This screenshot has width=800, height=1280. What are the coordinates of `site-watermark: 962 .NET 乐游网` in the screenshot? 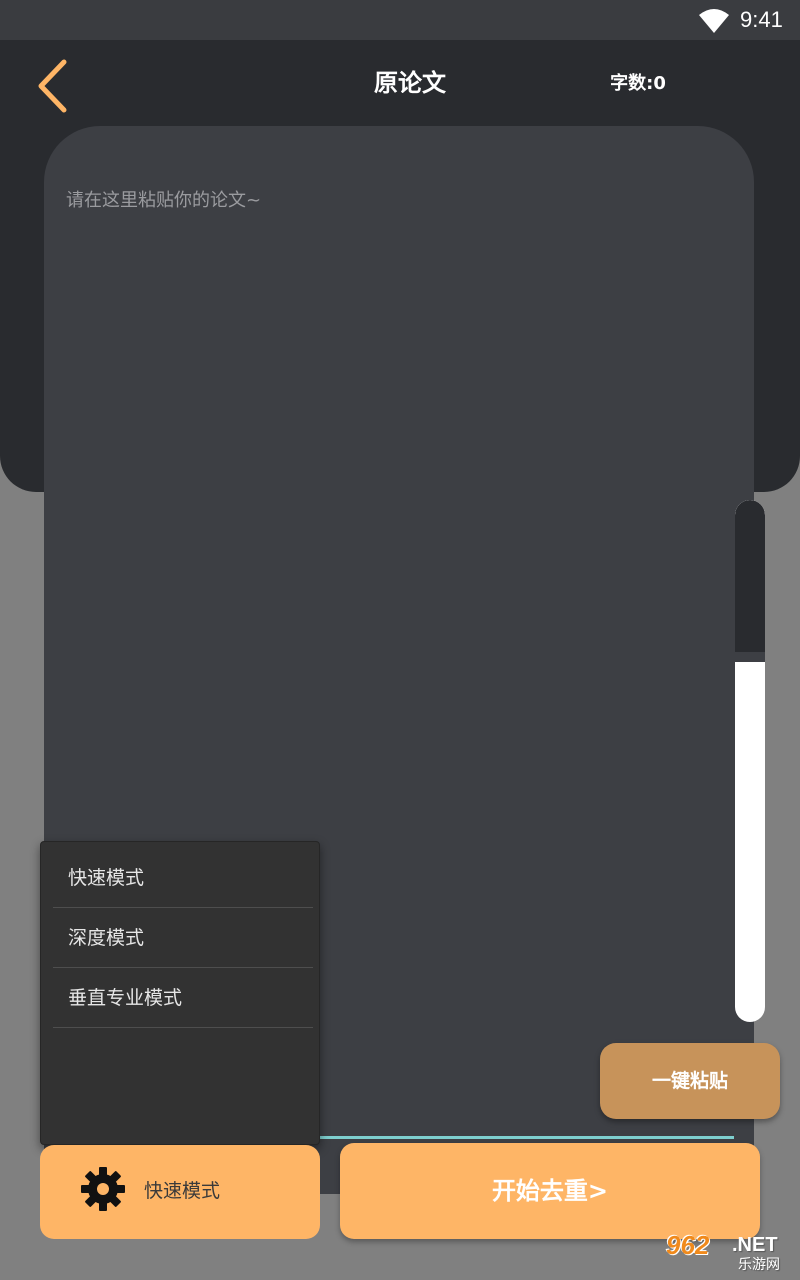 It's located at (728, 1252).